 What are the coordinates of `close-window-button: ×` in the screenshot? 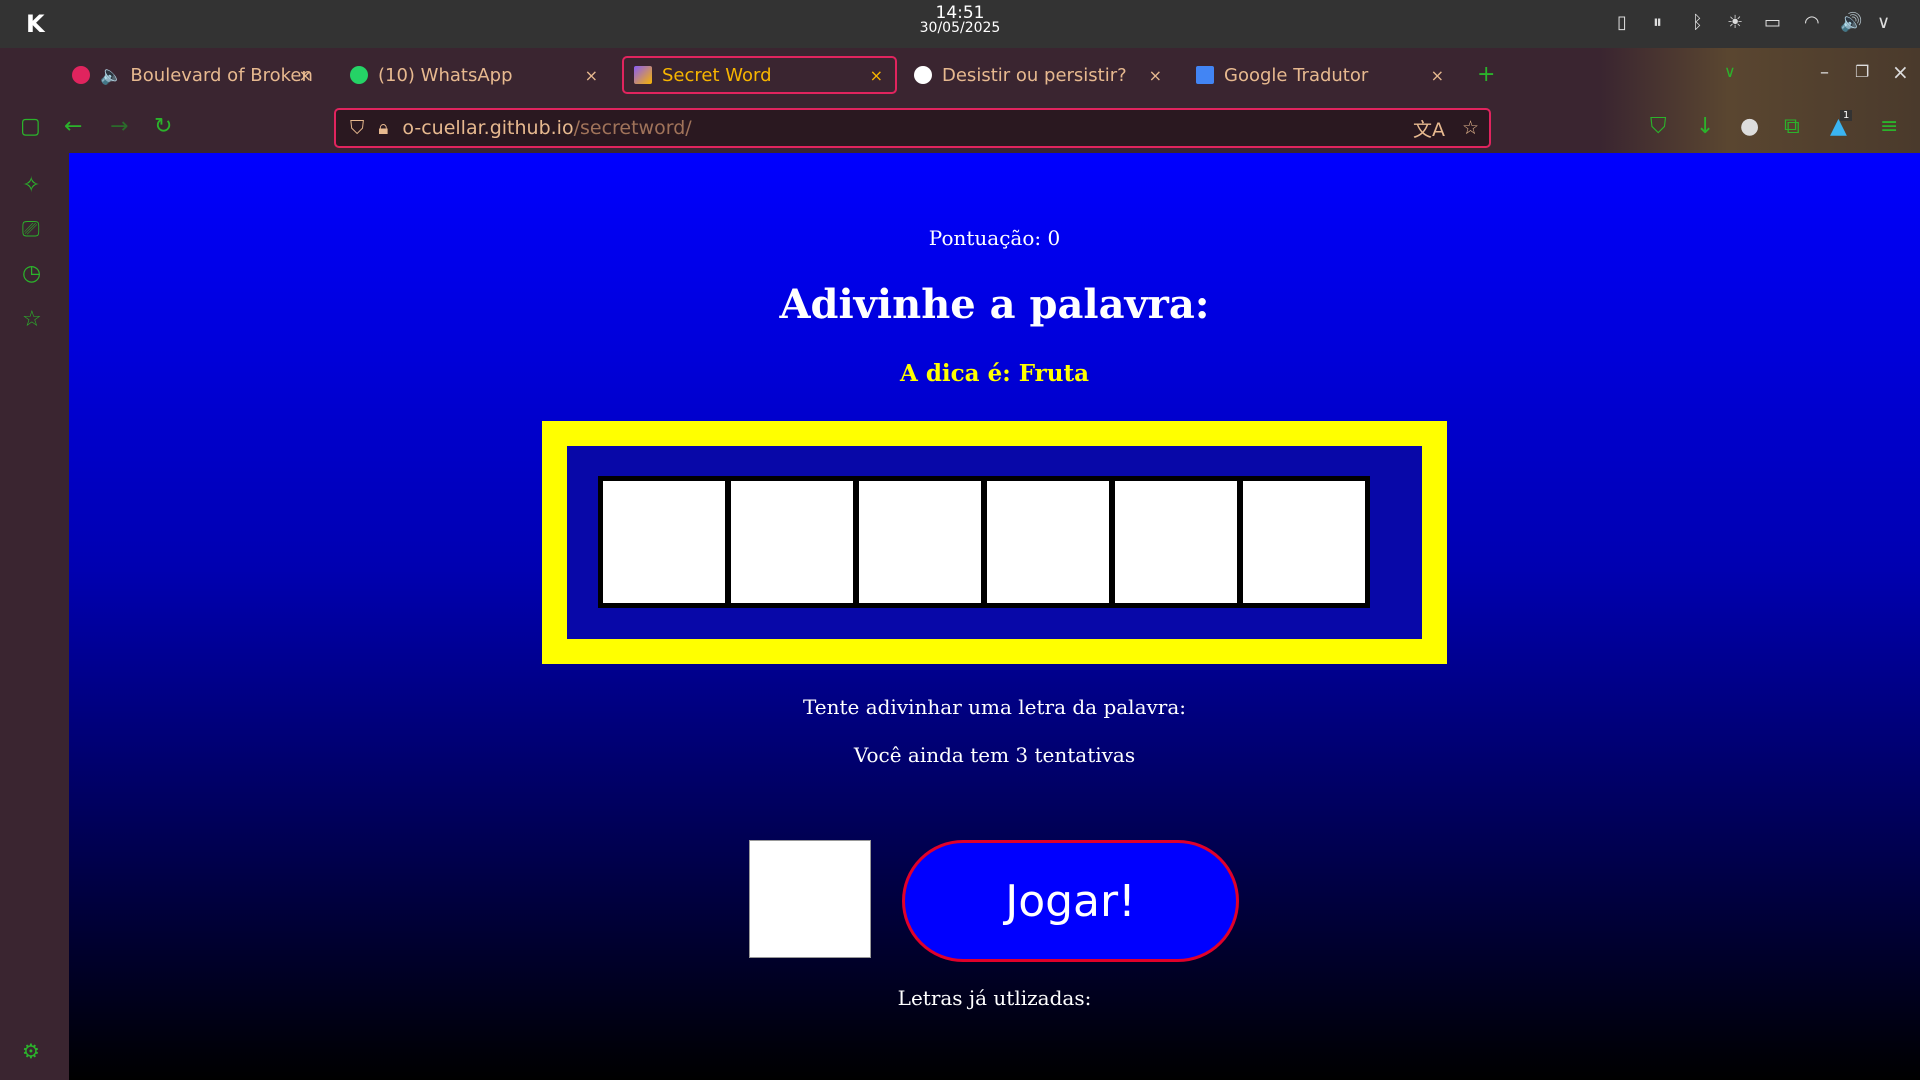 It's located at (1900, 72).